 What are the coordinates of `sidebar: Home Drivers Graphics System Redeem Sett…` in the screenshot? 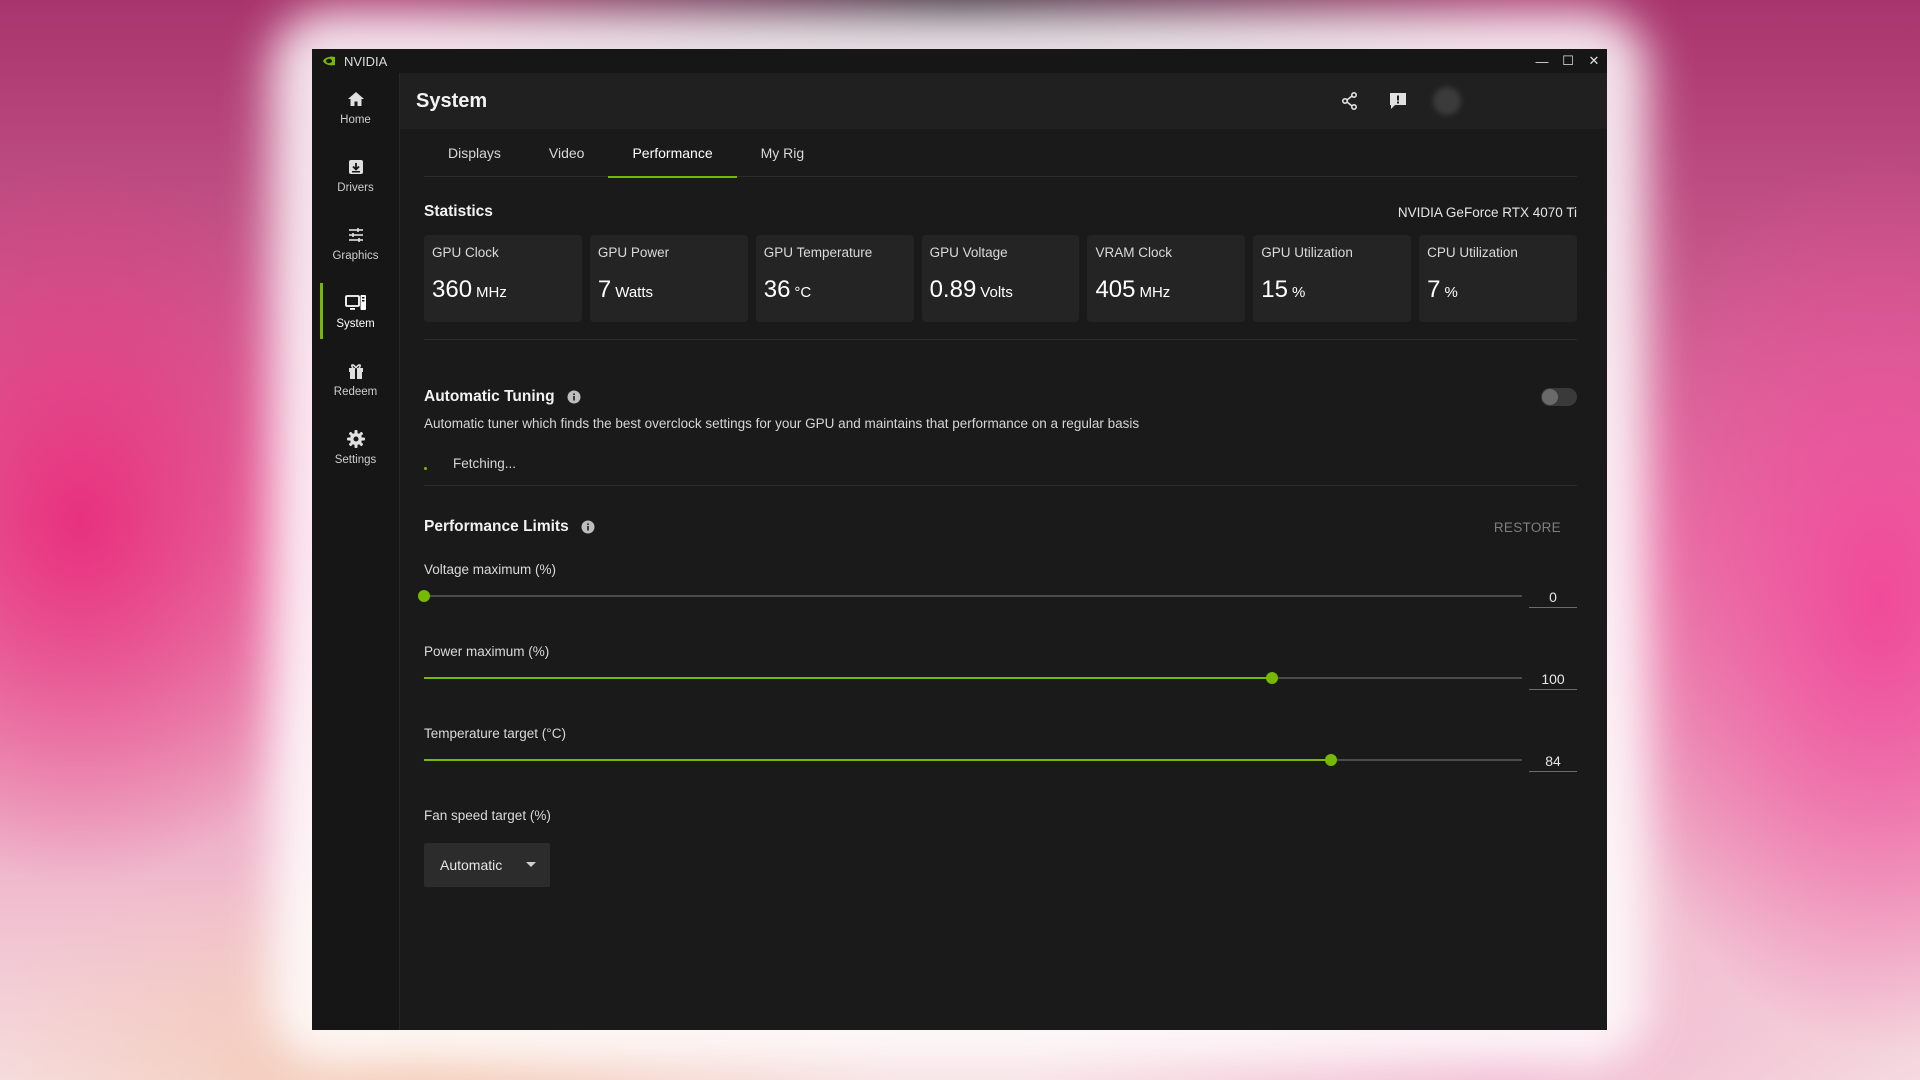 It's located at (356, 551).